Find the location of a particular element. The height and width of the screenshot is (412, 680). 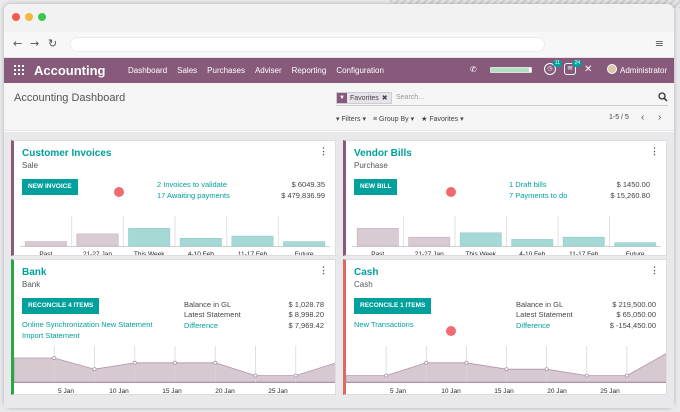

remove-facet-icon: ✖ is located at coordinates (385, 98).